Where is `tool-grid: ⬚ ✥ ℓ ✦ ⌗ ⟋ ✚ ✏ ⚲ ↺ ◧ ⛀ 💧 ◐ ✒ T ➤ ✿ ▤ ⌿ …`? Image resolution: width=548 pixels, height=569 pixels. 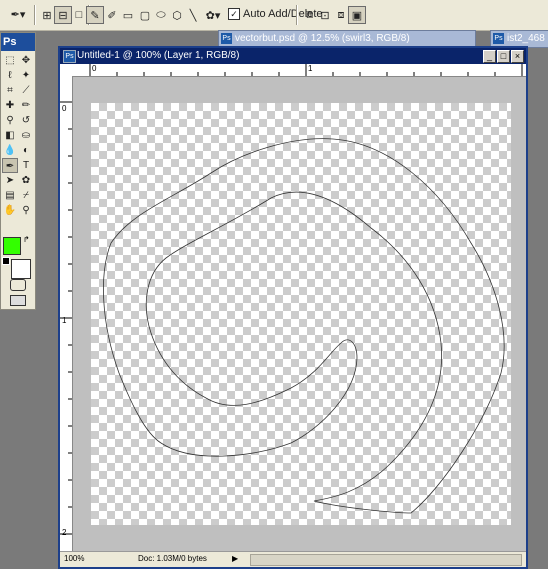 tool-grid: ⬚ ✥ ℓ ✦ ⌗ ⟋ ✚ ✏ ⚲ ↺ ◧ ⛀ 💧 ◐ ✒ T ➤ ✿ ▤ ⌿ … is located at coordinates (18, 135).